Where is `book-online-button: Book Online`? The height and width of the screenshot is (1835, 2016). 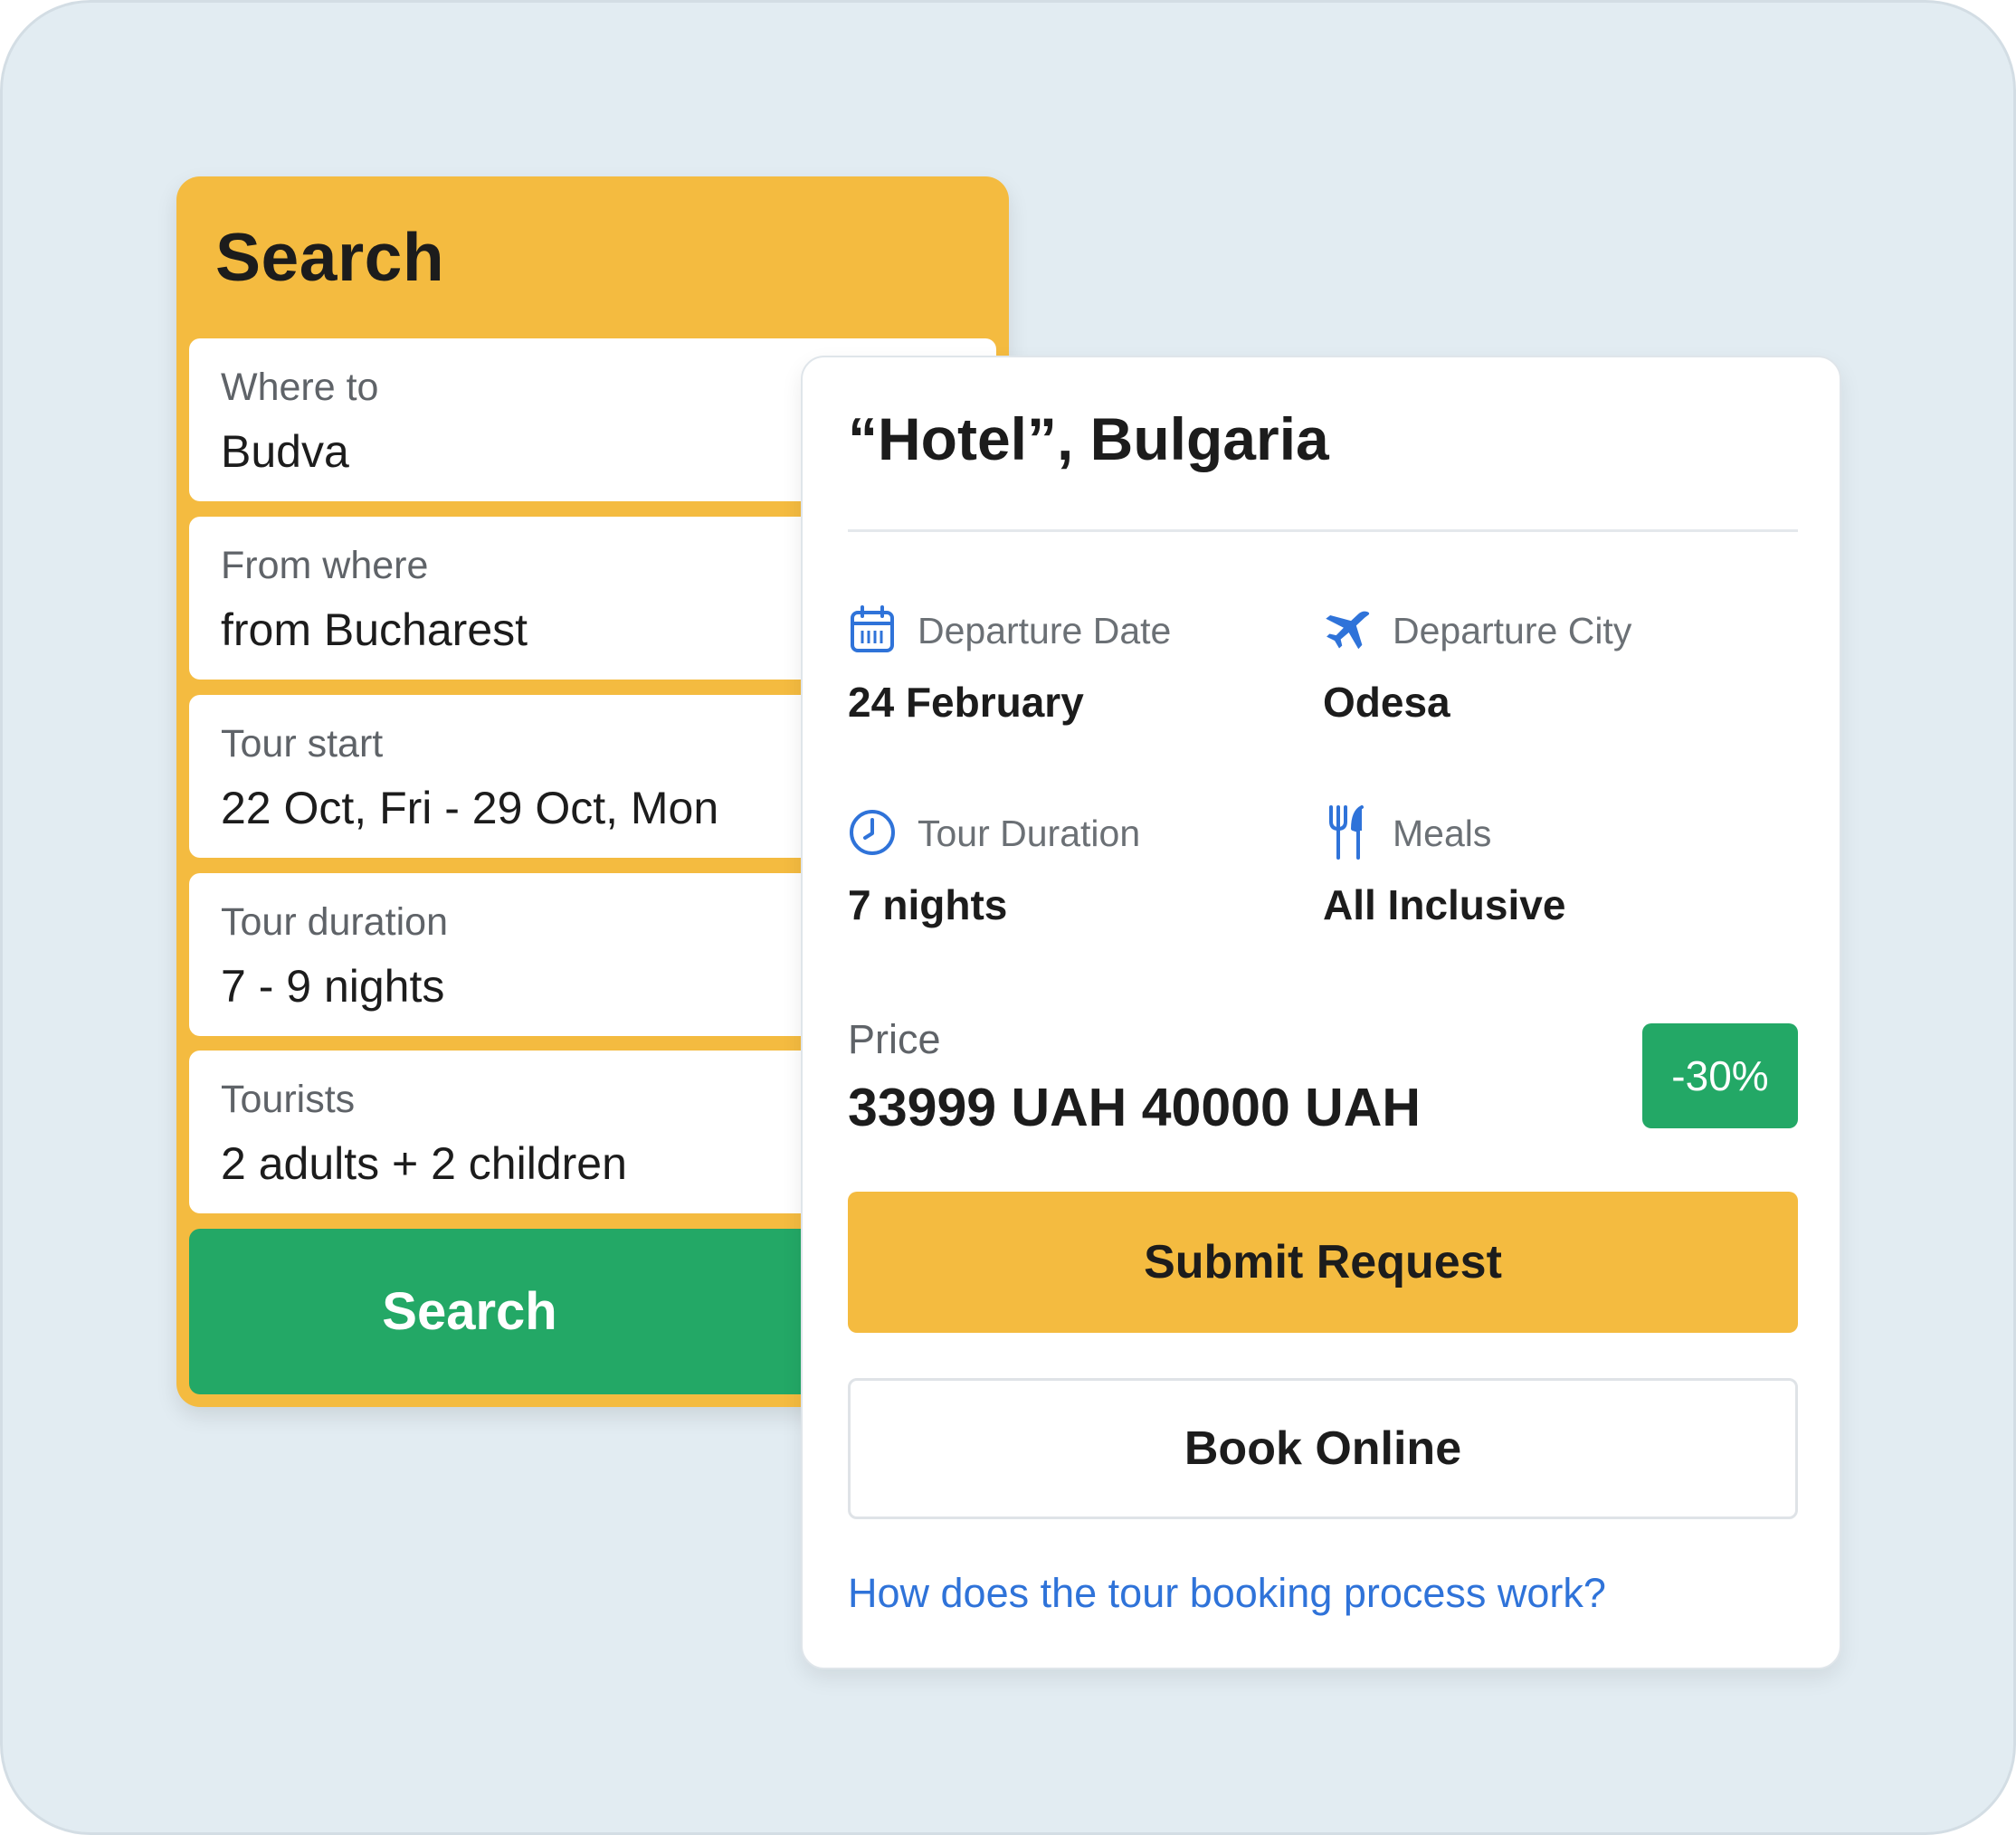
book-online-button: Book Online is located at coordinates (1323, 1448).